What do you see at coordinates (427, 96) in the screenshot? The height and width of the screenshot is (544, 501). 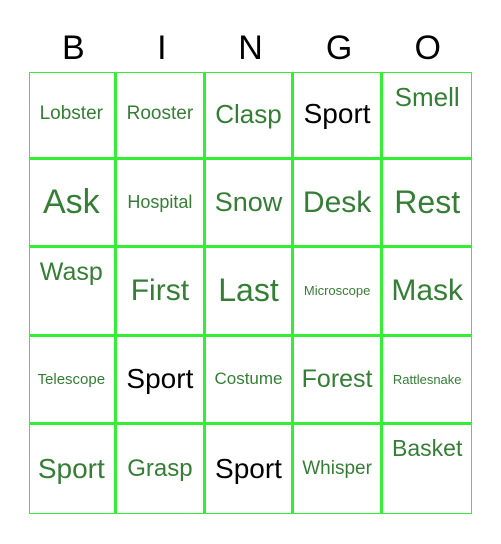 I see `cell-text: Smell` at bounding box center [427, 96].